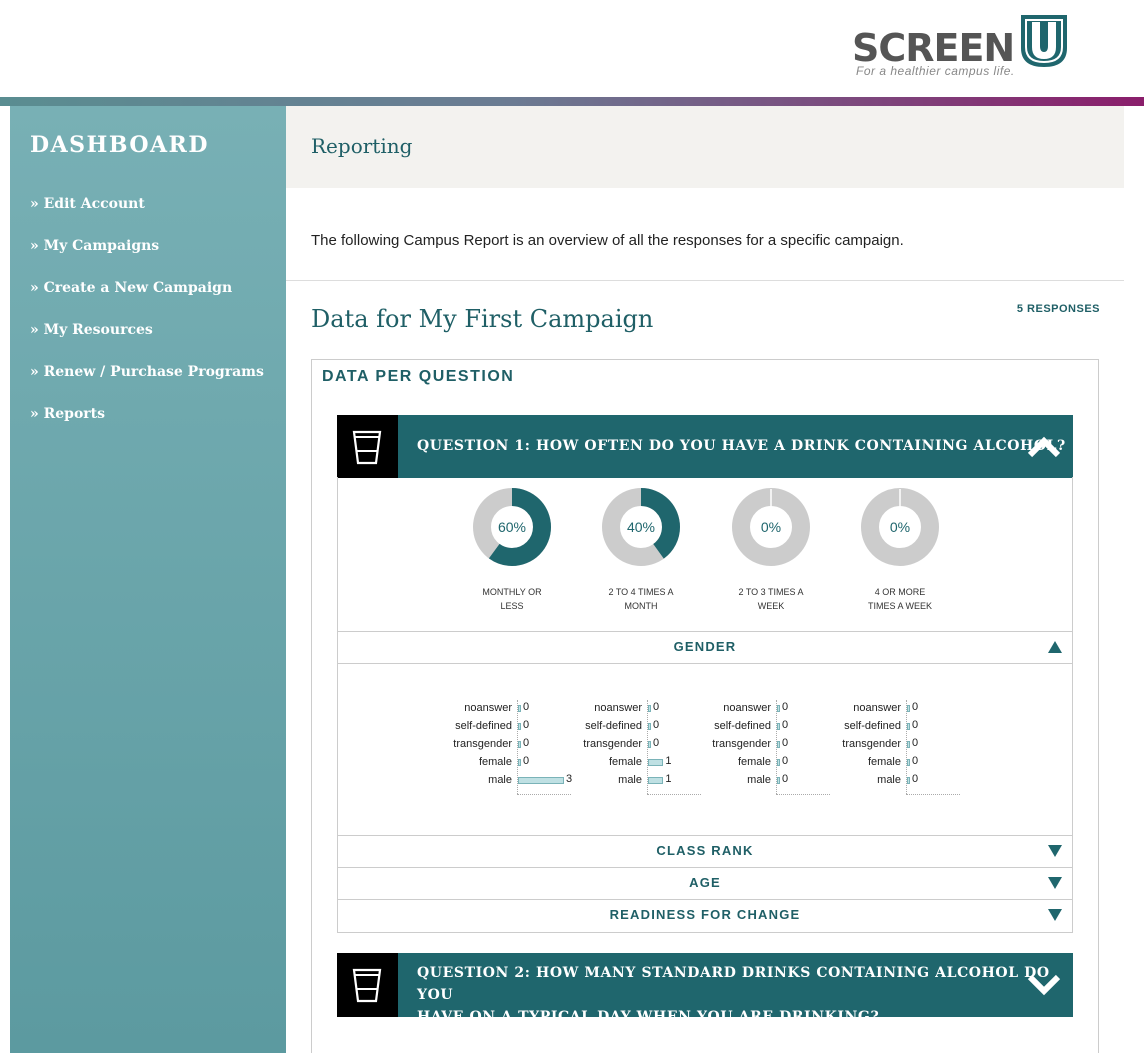 Image resolution: width=1144 pixels, height=1053 pixels. I want to click on answer-2-percent: 40%, so click(641, 527).